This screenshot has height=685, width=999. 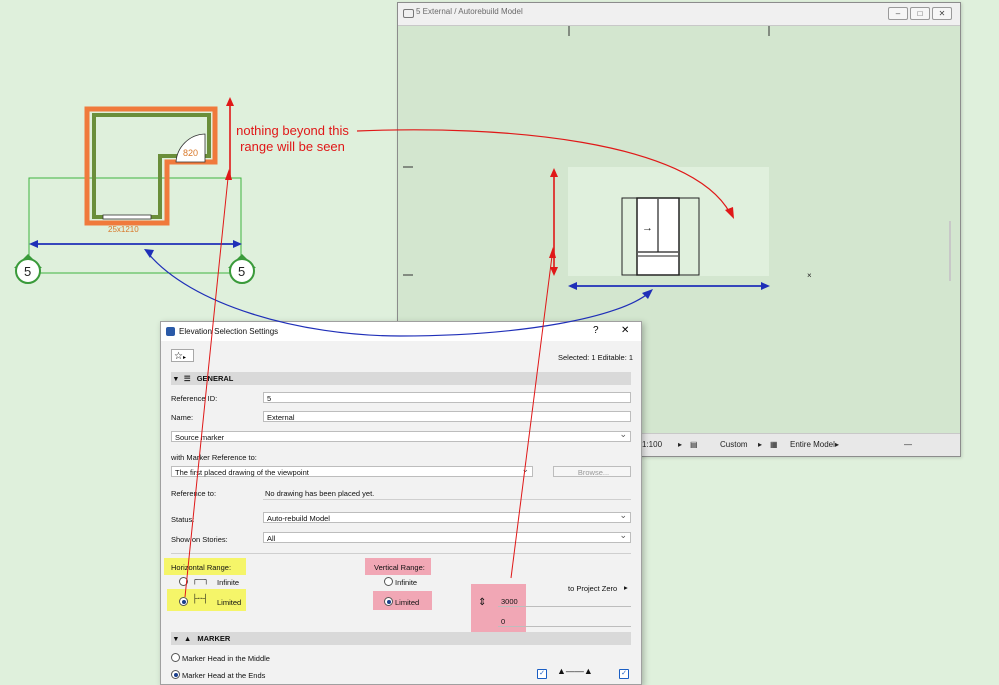 I want to click on marker-head-ends-radio, so click(x=175, y=674).